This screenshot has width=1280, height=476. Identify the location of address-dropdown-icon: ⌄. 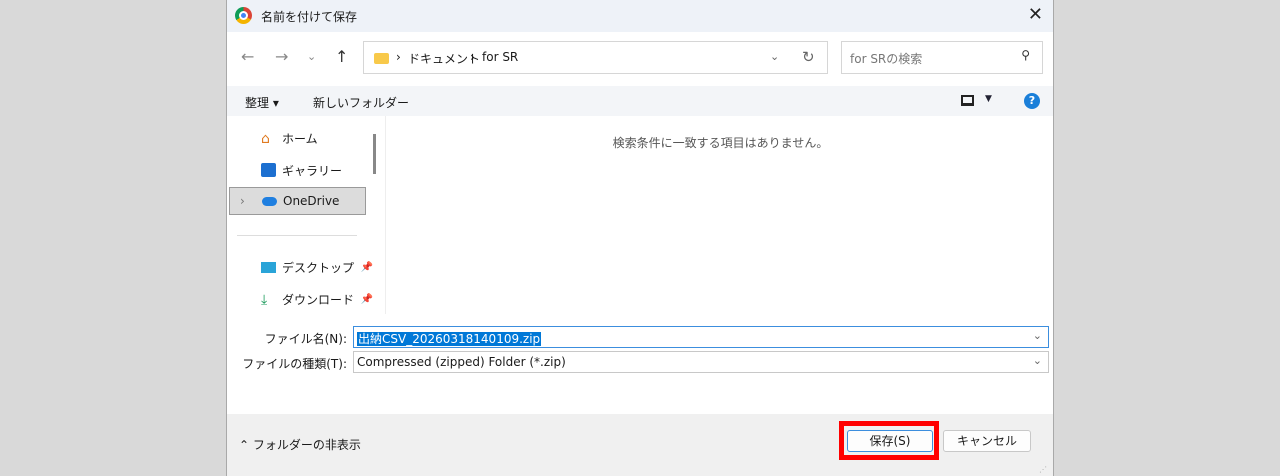
(774, 56).